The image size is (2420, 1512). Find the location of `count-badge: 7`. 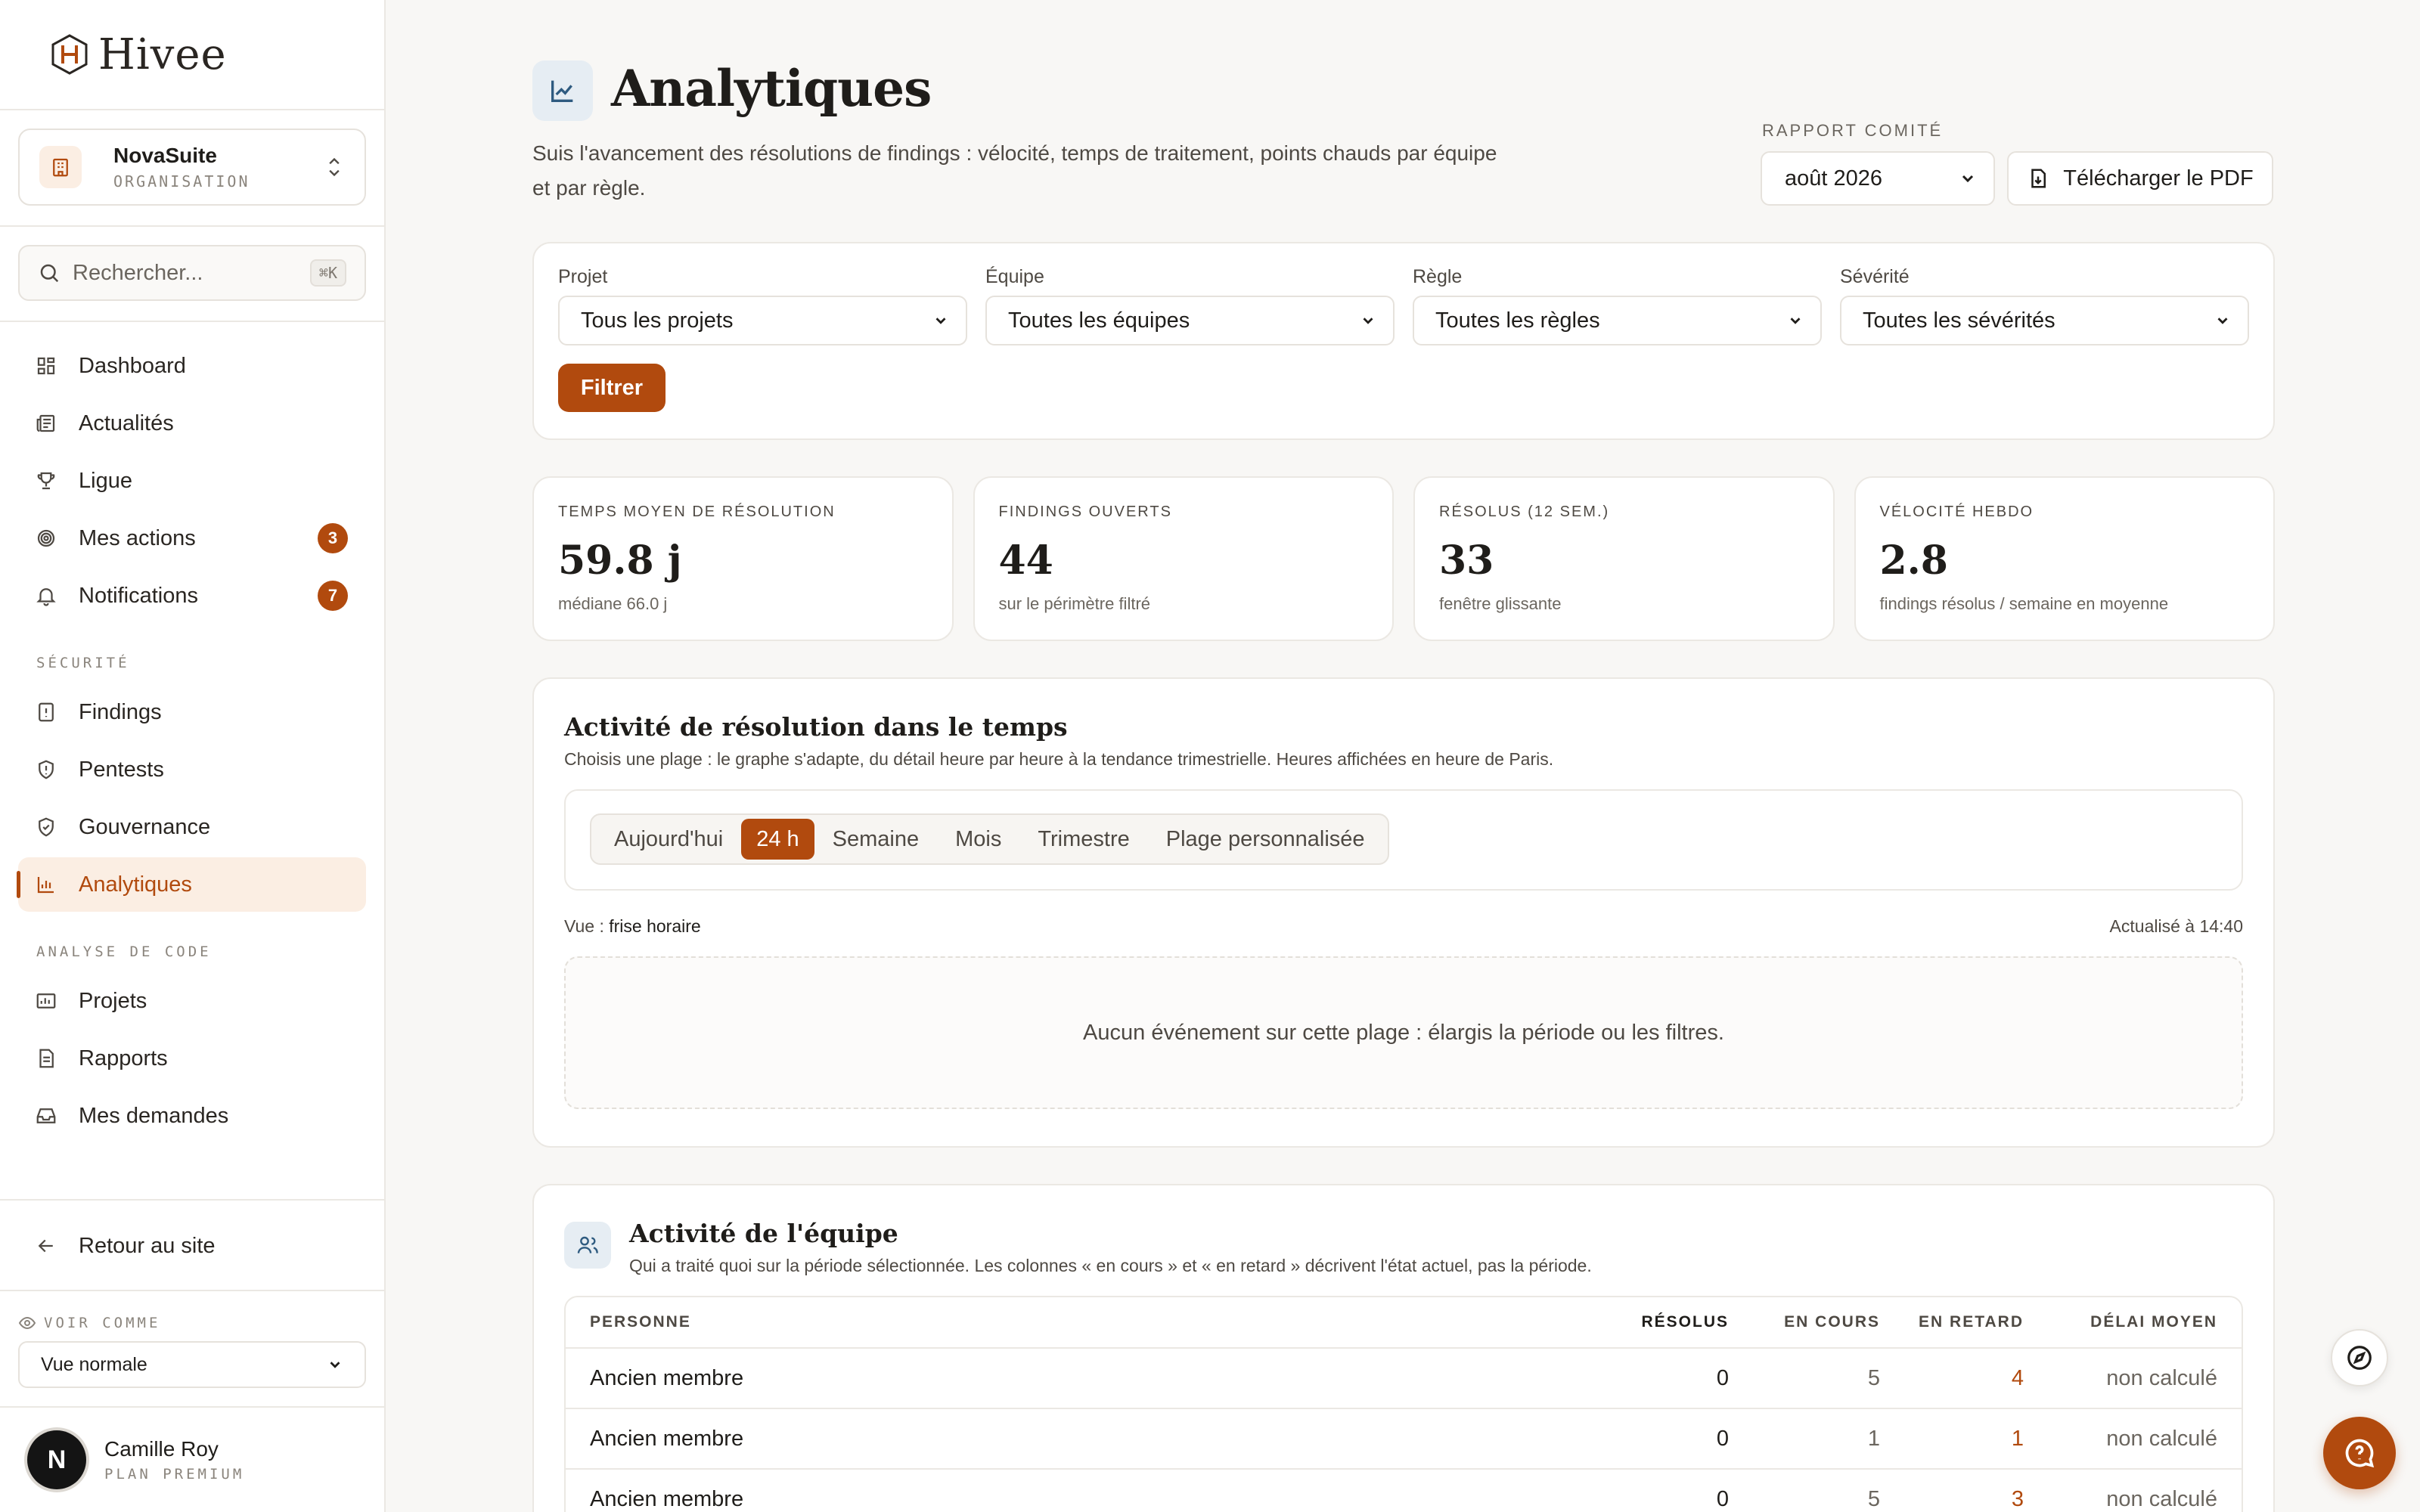

count-badge: 7 is located at coordinates (333, 596).